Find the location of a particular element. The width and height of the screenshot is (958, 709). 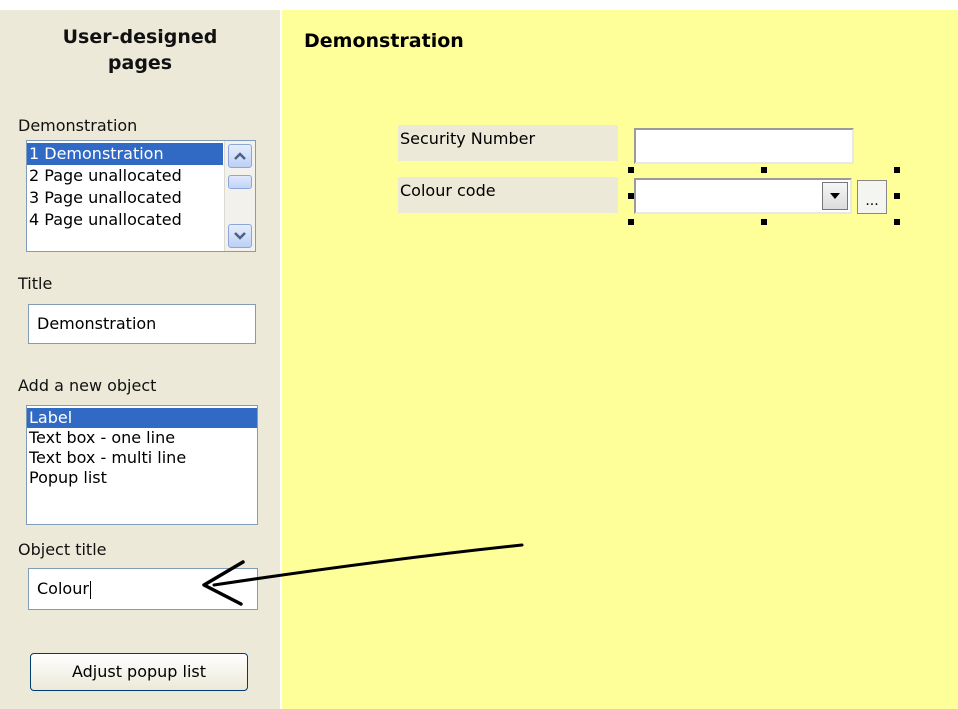

title-input: Demonstration is located at coordinates (142, 324).